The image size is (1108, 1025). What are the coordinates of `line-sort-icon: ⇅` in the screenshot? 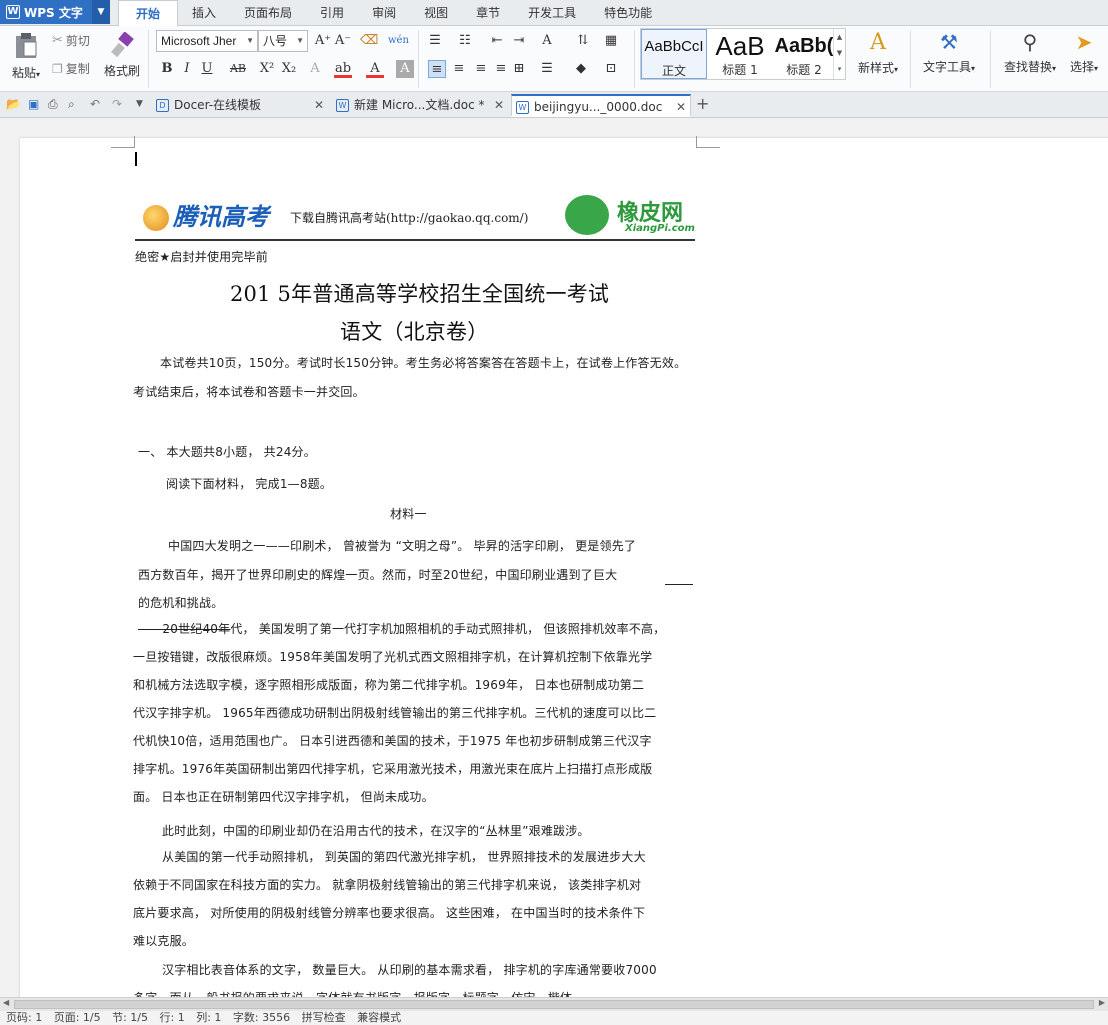 It's located at (583, 41).